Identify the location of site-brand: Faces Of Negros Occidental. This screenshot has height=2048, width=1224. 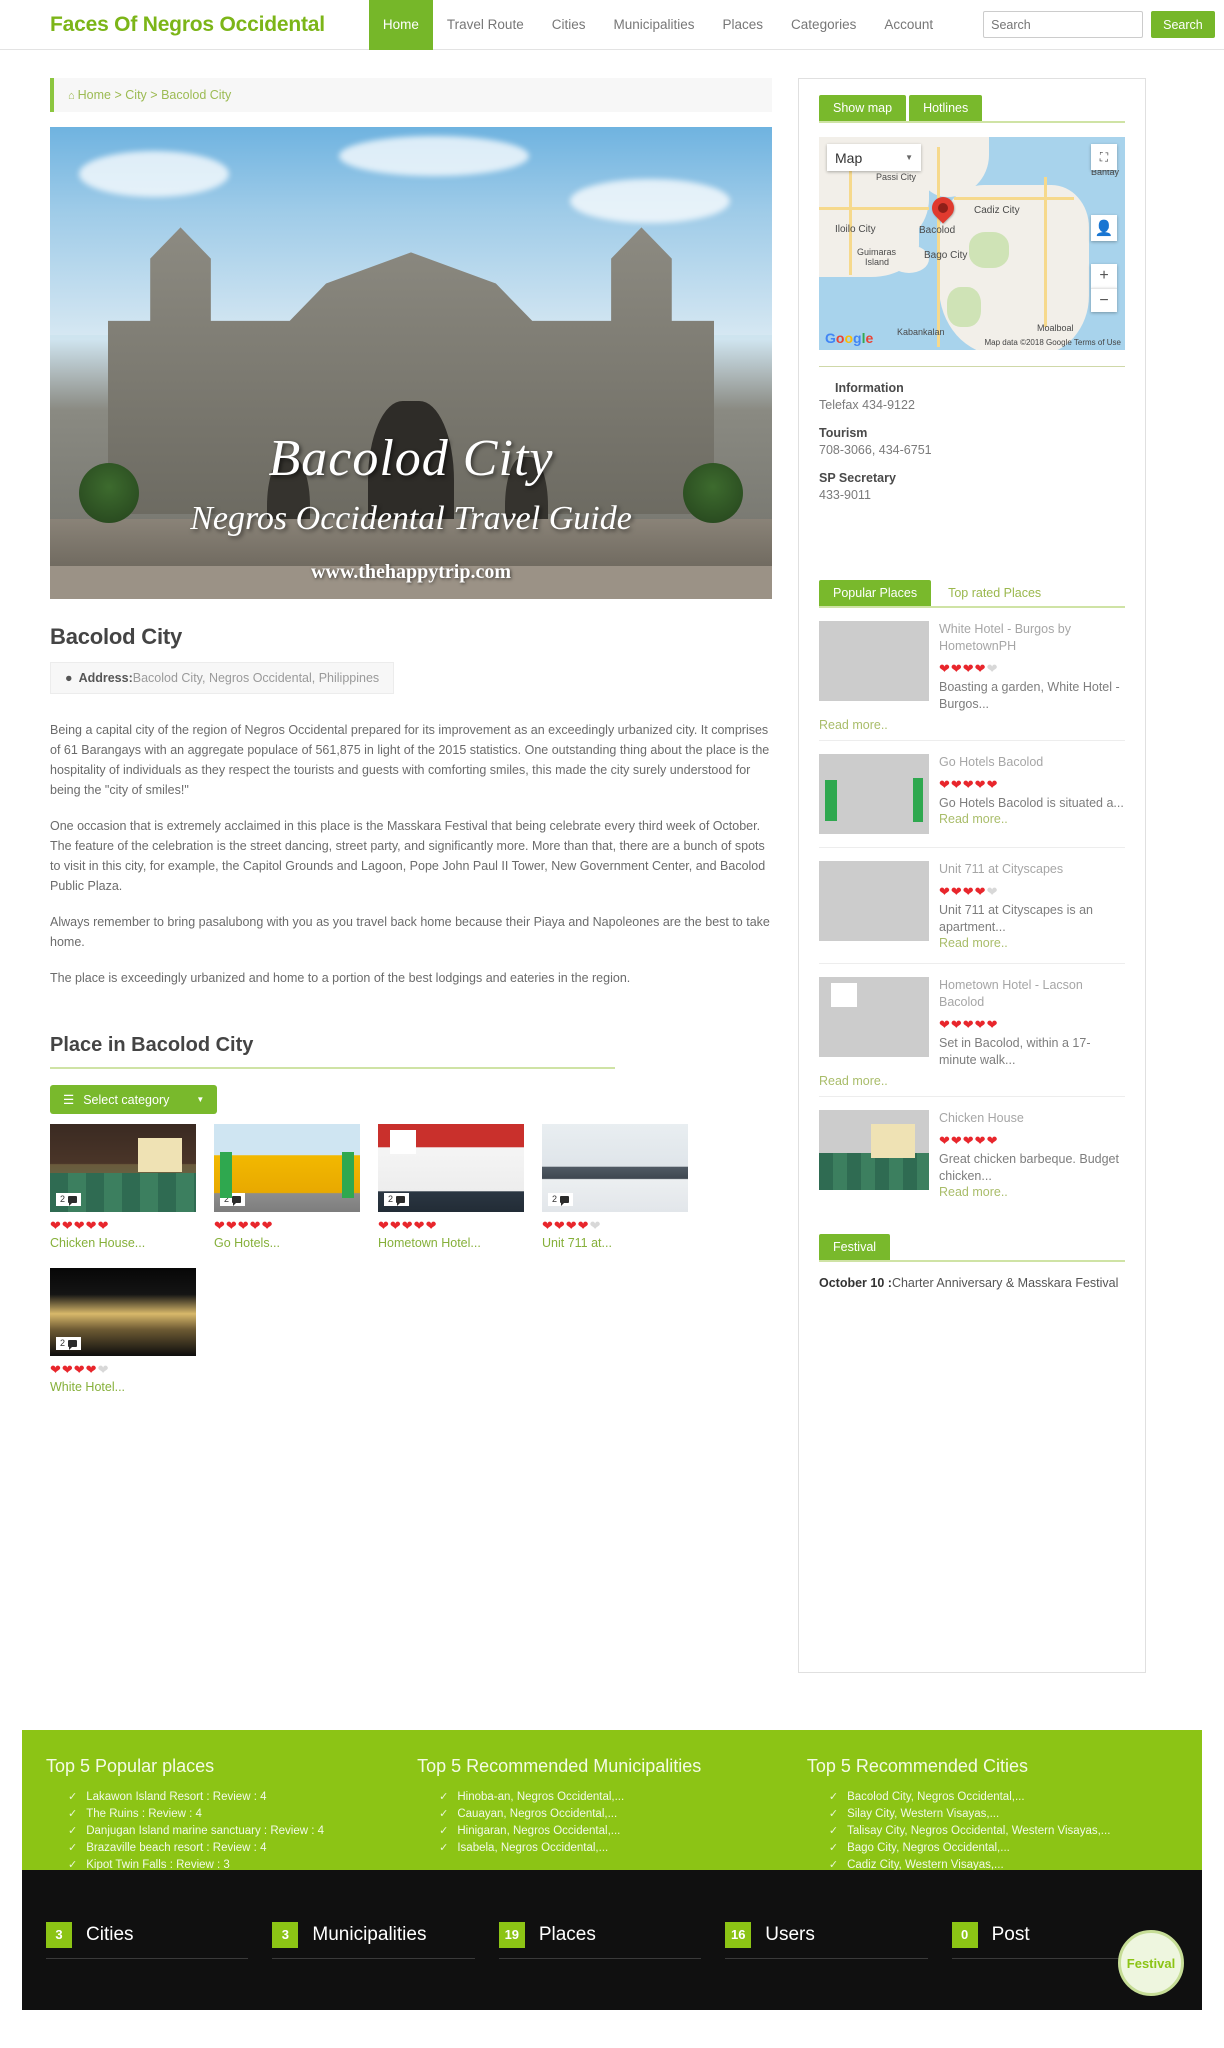
(187, 25).